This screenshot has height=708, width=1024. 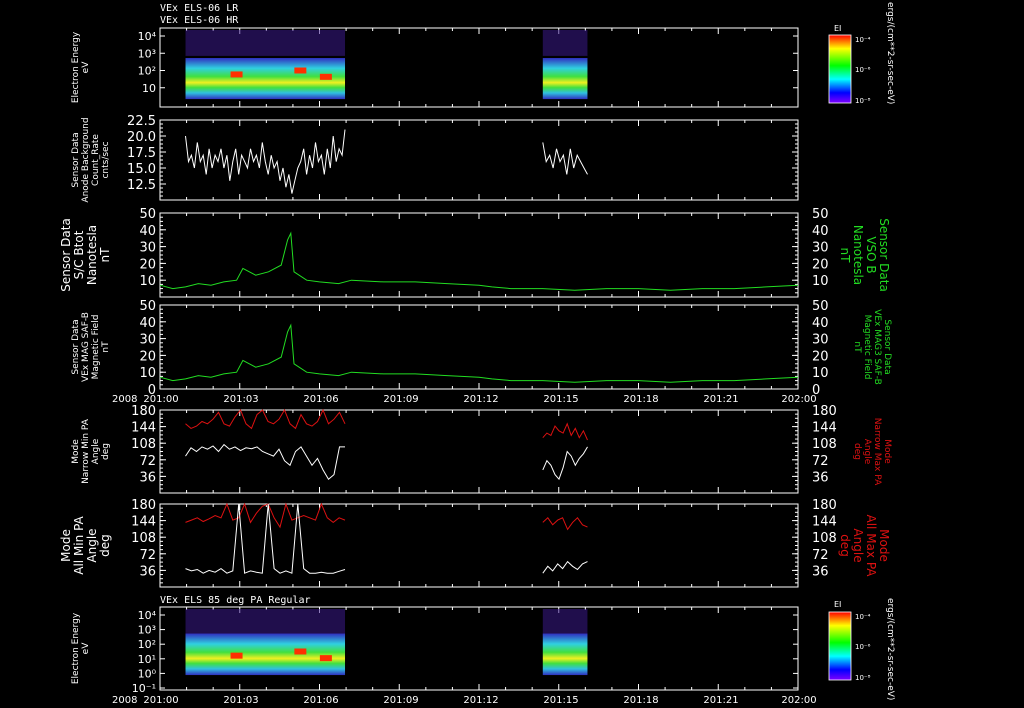 What do you see at coordinates (92, 545) in the screenshot?
I see `panel-all-pa-ylabel-2: Angle` at bounding box center [92, 545].